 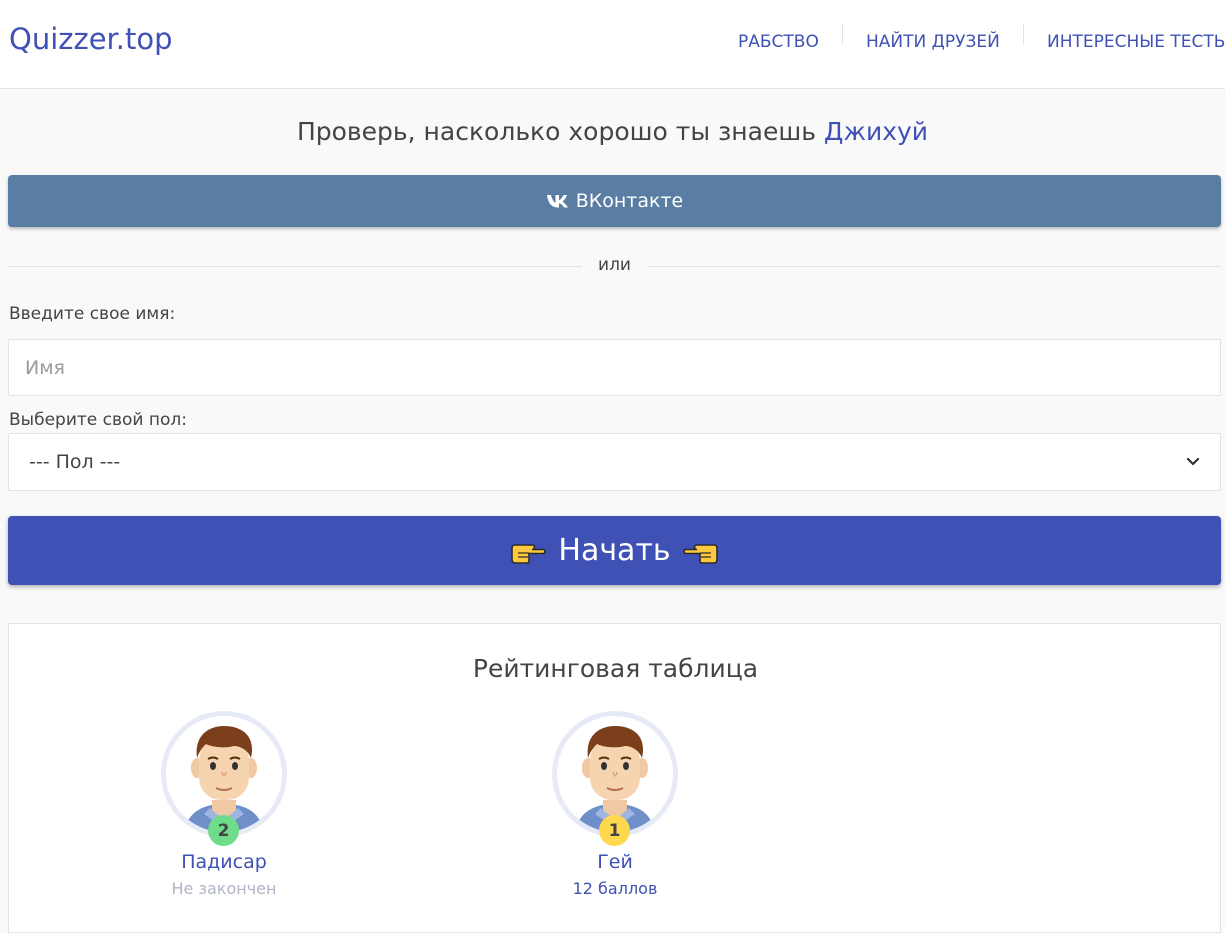 What do you see at coordinates (700, 551) in the screenshot?
I see `hand-pointing-left-icon` at bounding box center [700, 551].